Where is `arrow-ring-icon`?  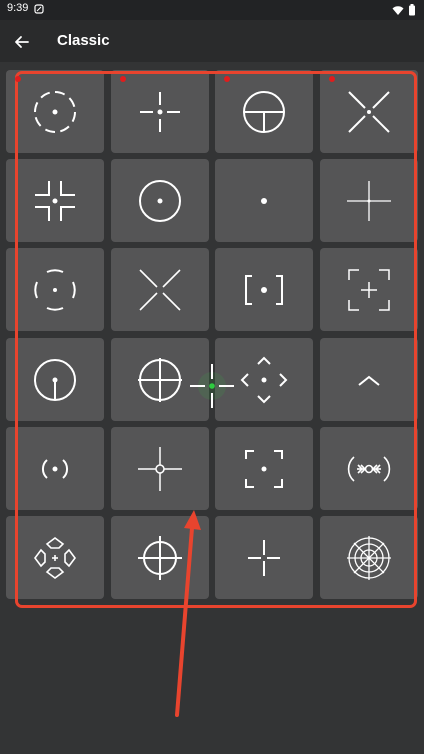
arrow-ring-icon is located at coordinates (369, 468).